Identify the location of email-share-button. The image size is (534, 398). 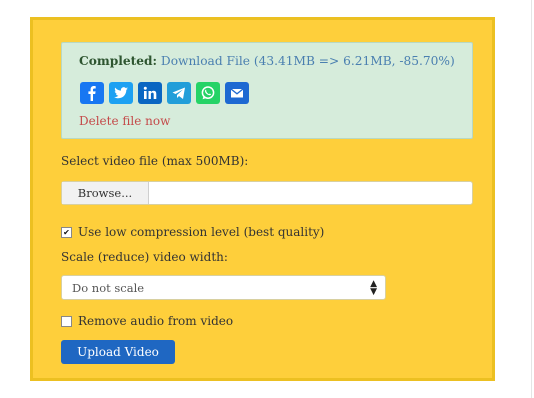
(237, 93).